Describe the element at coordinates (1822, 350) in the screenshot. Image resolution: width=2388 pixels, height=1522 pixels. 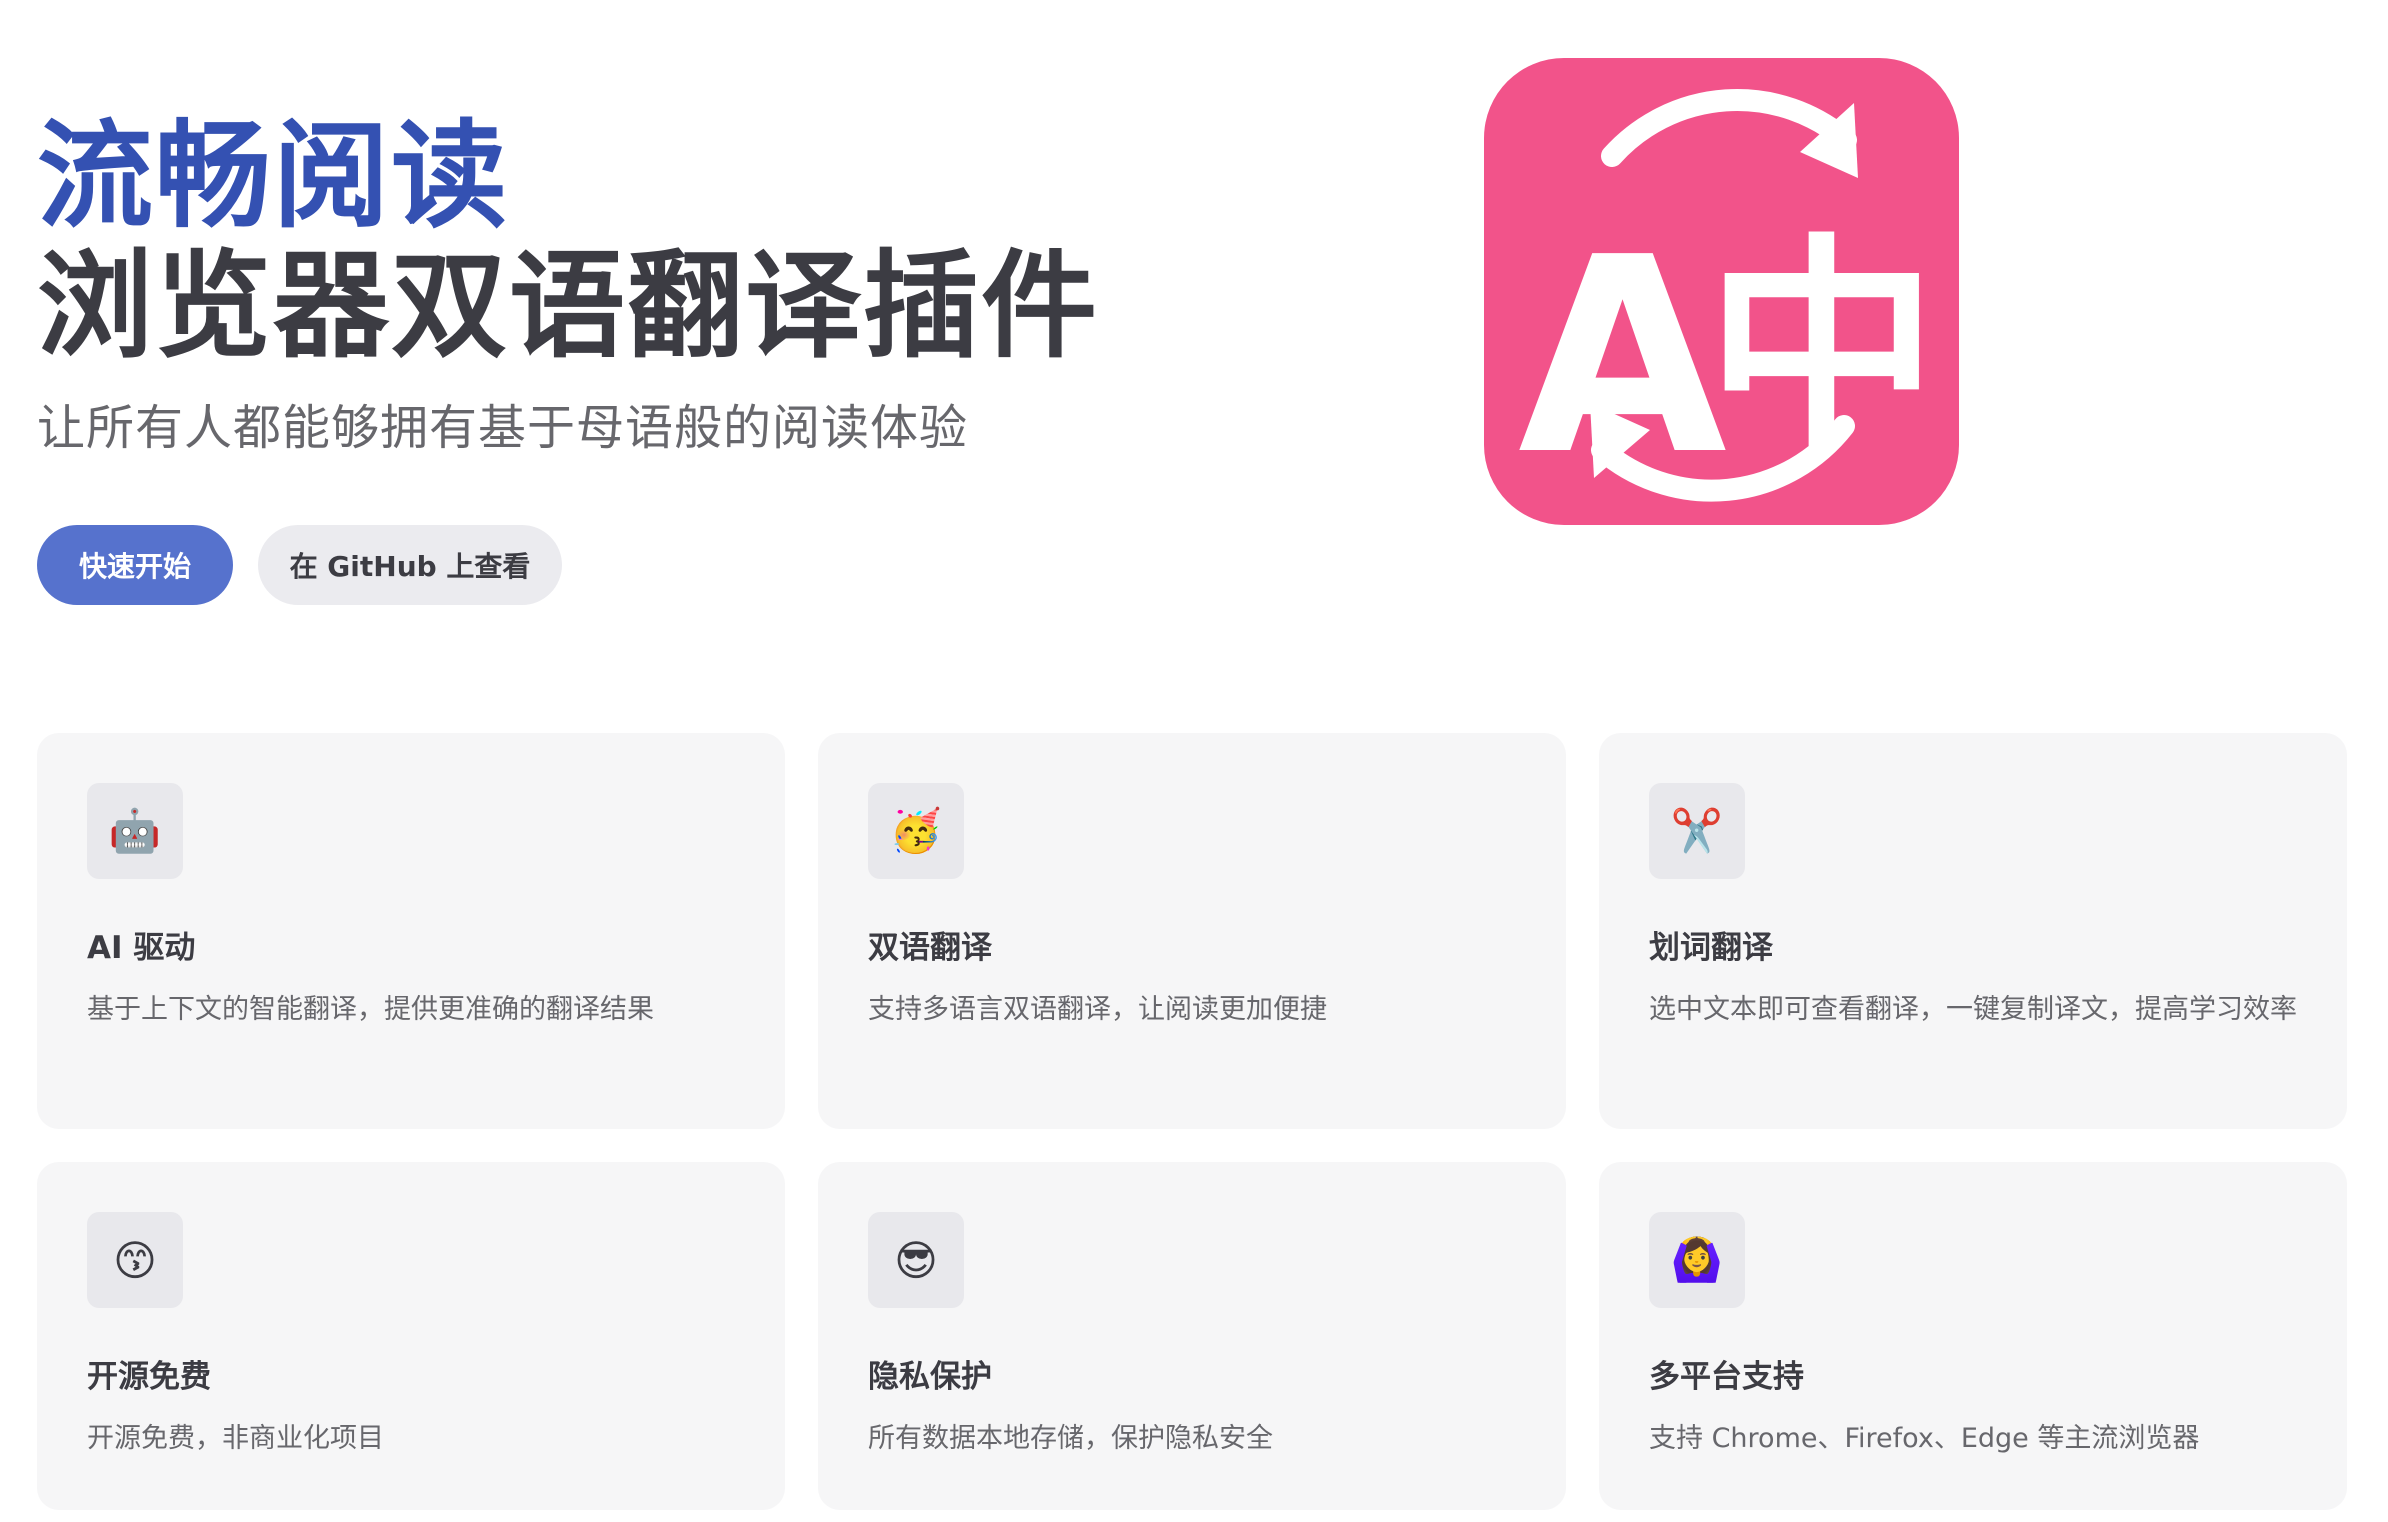
I see `logo-cjk-glyph: 中` at that location.